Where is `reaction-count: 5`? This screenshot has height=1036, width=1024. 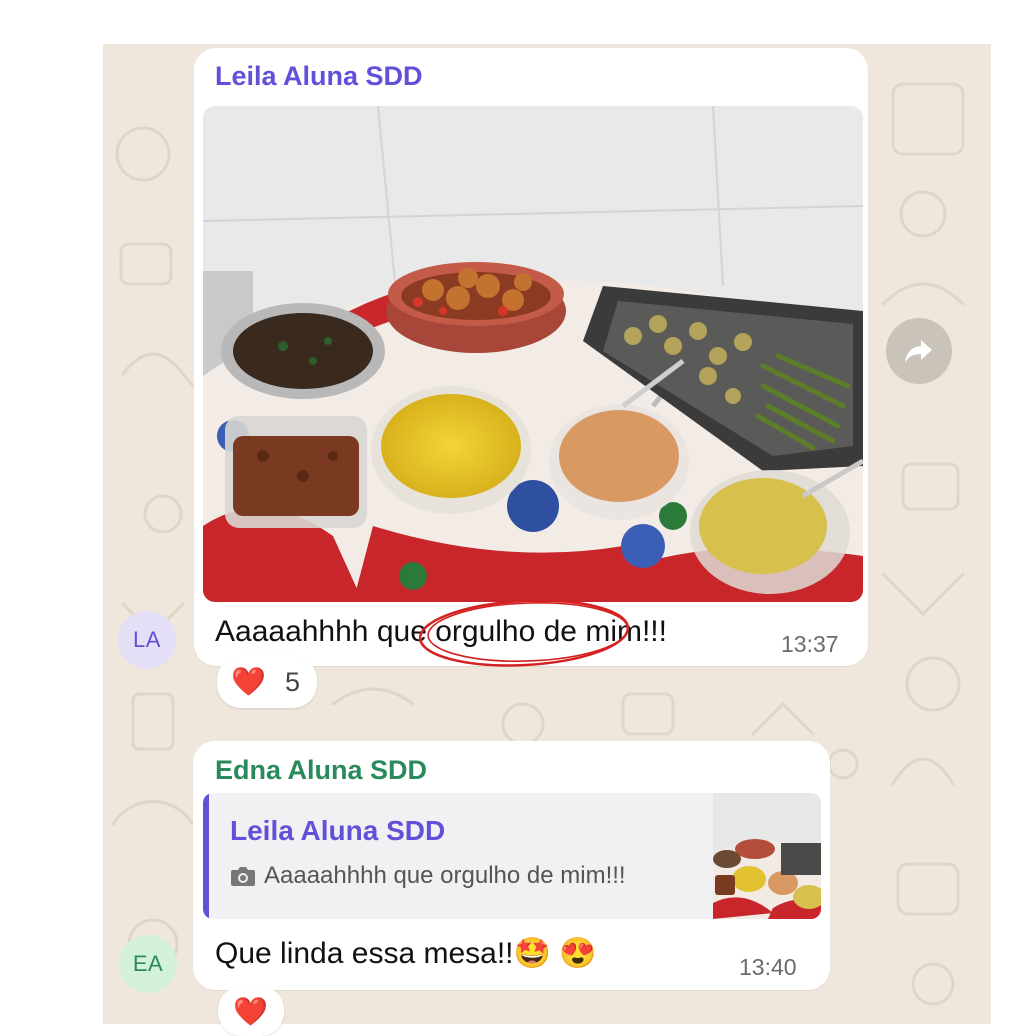
reaction-count: 5 is located at coordinates (293, 682).